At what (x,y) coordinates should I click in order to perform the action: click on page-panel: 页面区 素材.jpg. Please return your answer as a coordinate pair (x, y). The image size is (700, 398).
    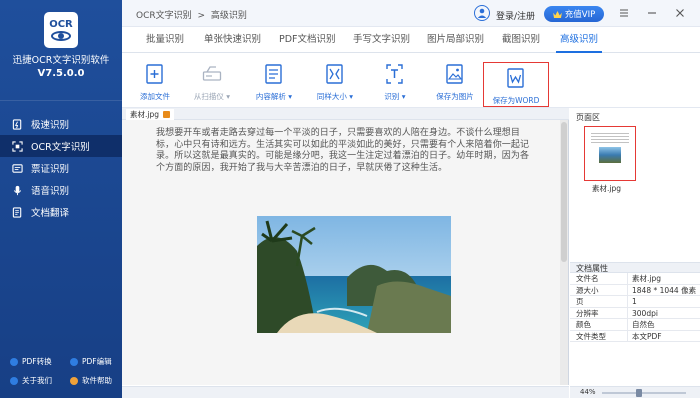
    Looking at the image, I should click on (635, 253).